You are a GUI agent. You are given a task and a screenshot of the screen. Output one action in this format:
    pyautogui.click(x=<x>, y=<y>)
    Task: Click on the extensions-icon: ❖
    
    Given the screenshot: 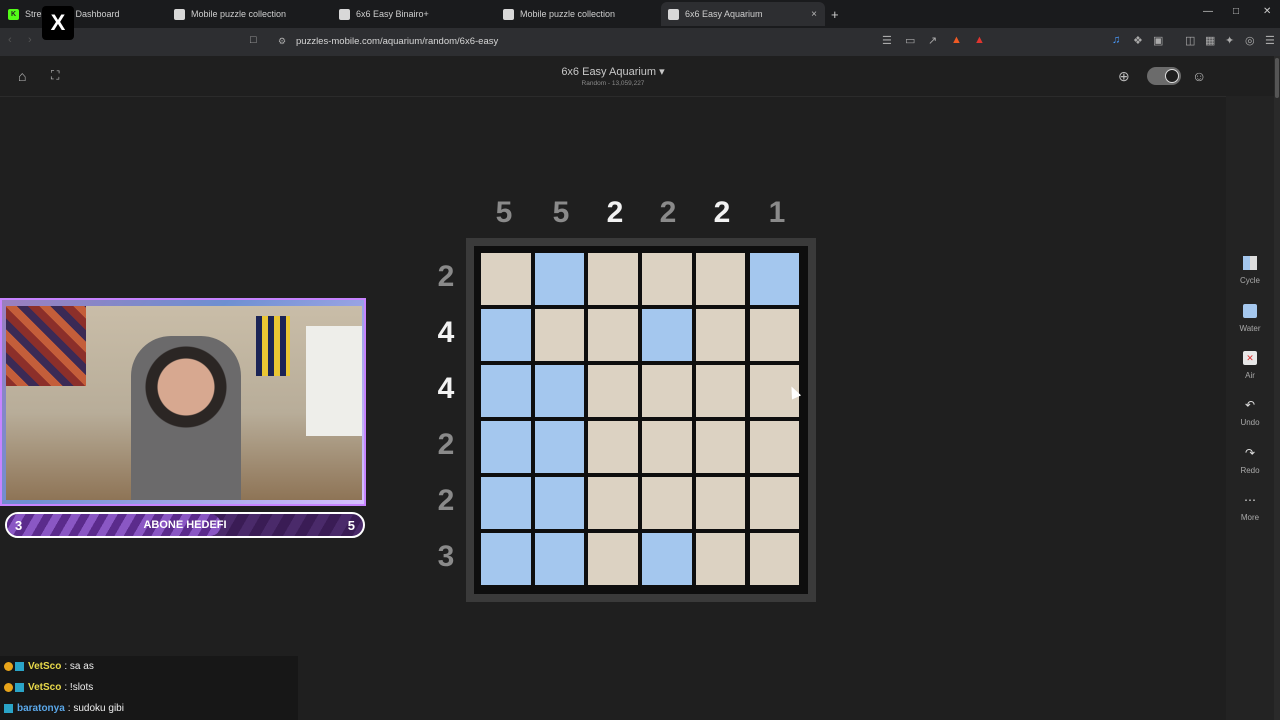 What is the action you would take?
    pyautogui.click(x=1138, y=40)
    